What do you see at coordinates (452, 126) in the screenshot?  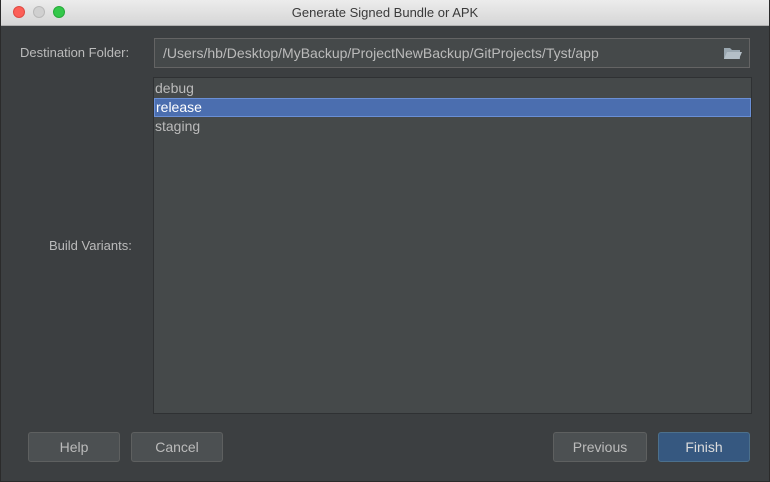 I see `list-item-staging: staging` at bounding box center [452, 126].